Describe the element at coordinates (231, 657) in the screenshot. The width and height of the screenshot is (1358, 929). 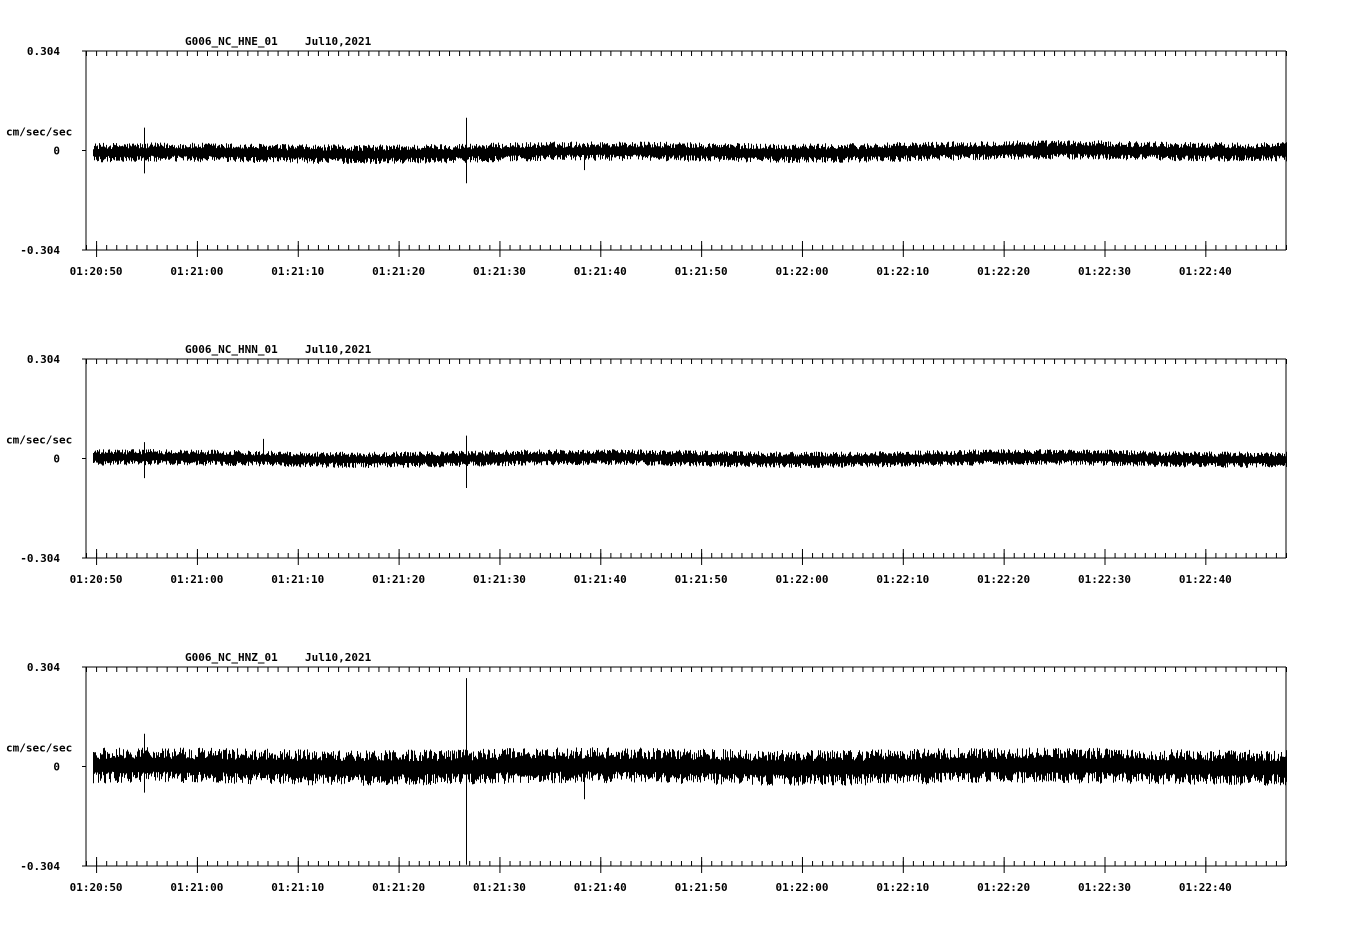
I see `channel-title: G006_NC_HNZ_01` at that location.